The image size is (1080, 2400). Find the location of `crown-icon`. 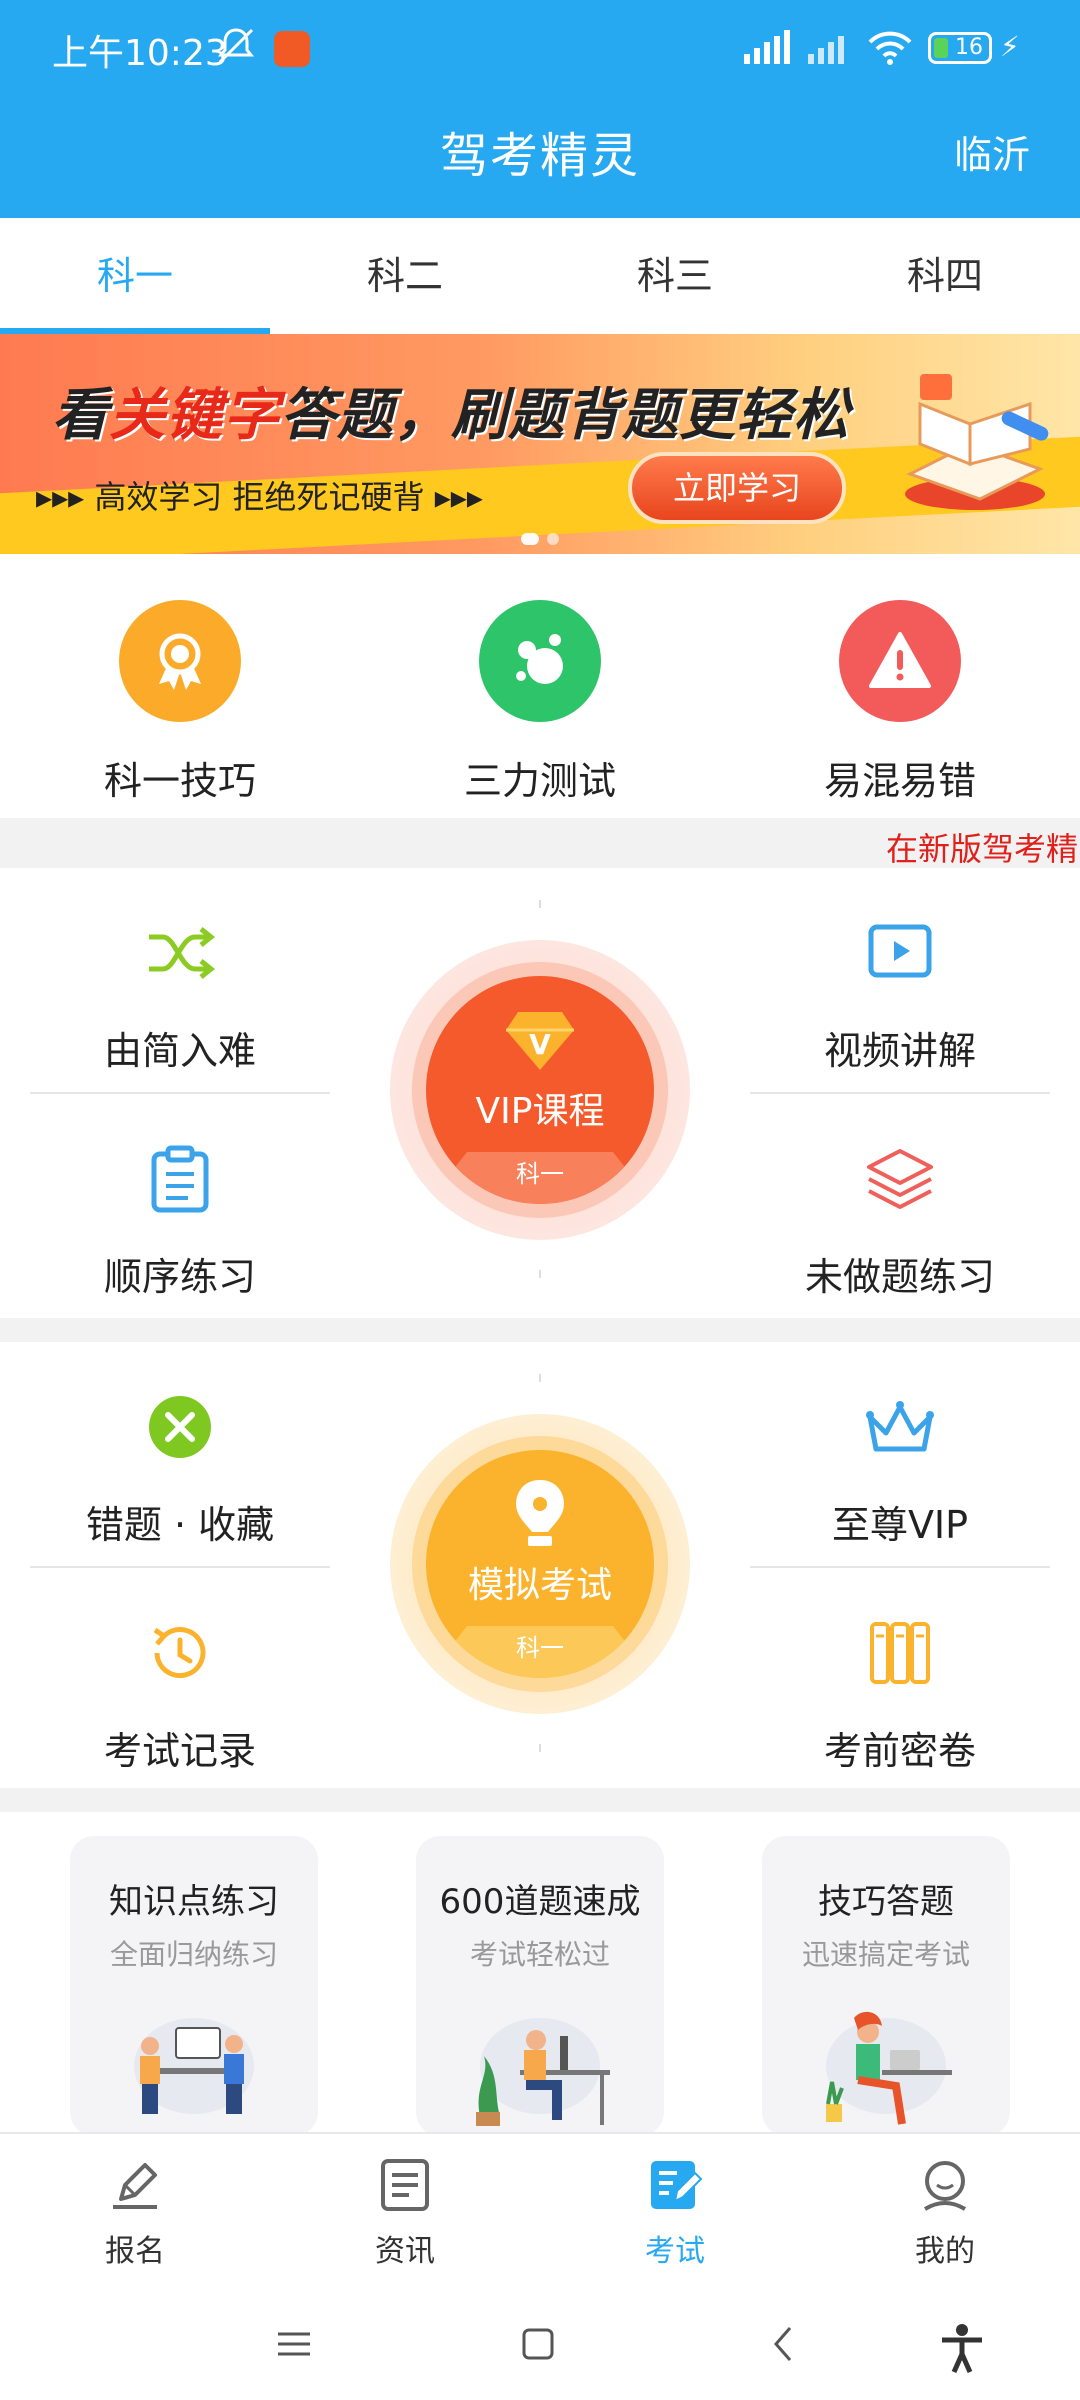

crown-icon is located at coordinates (900, 1427).